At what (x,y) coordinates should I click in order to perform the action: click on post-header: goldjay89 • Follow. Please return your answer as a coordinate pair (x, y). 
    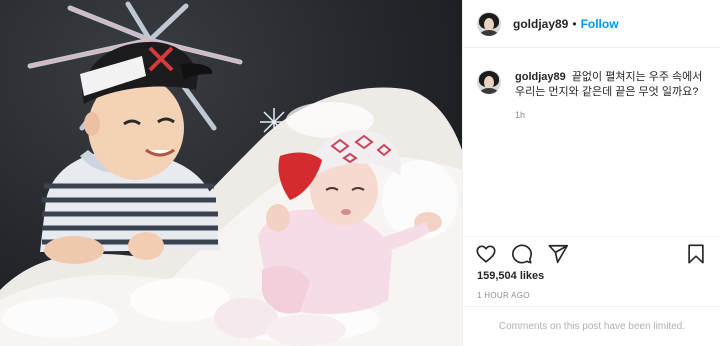
    Looking at the image, I should click on (591, 24).